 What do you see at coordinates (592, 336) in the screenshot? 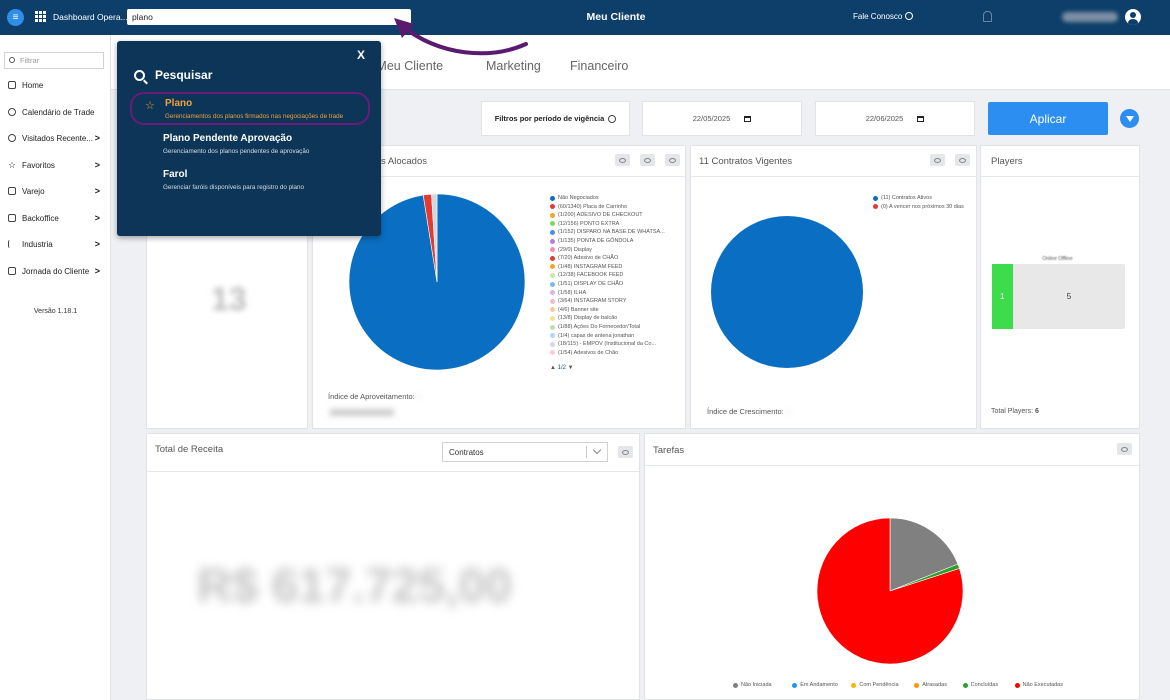
I see `legend-item: (1/4) capas de antena jonathan` at bounding box center [592, 336].